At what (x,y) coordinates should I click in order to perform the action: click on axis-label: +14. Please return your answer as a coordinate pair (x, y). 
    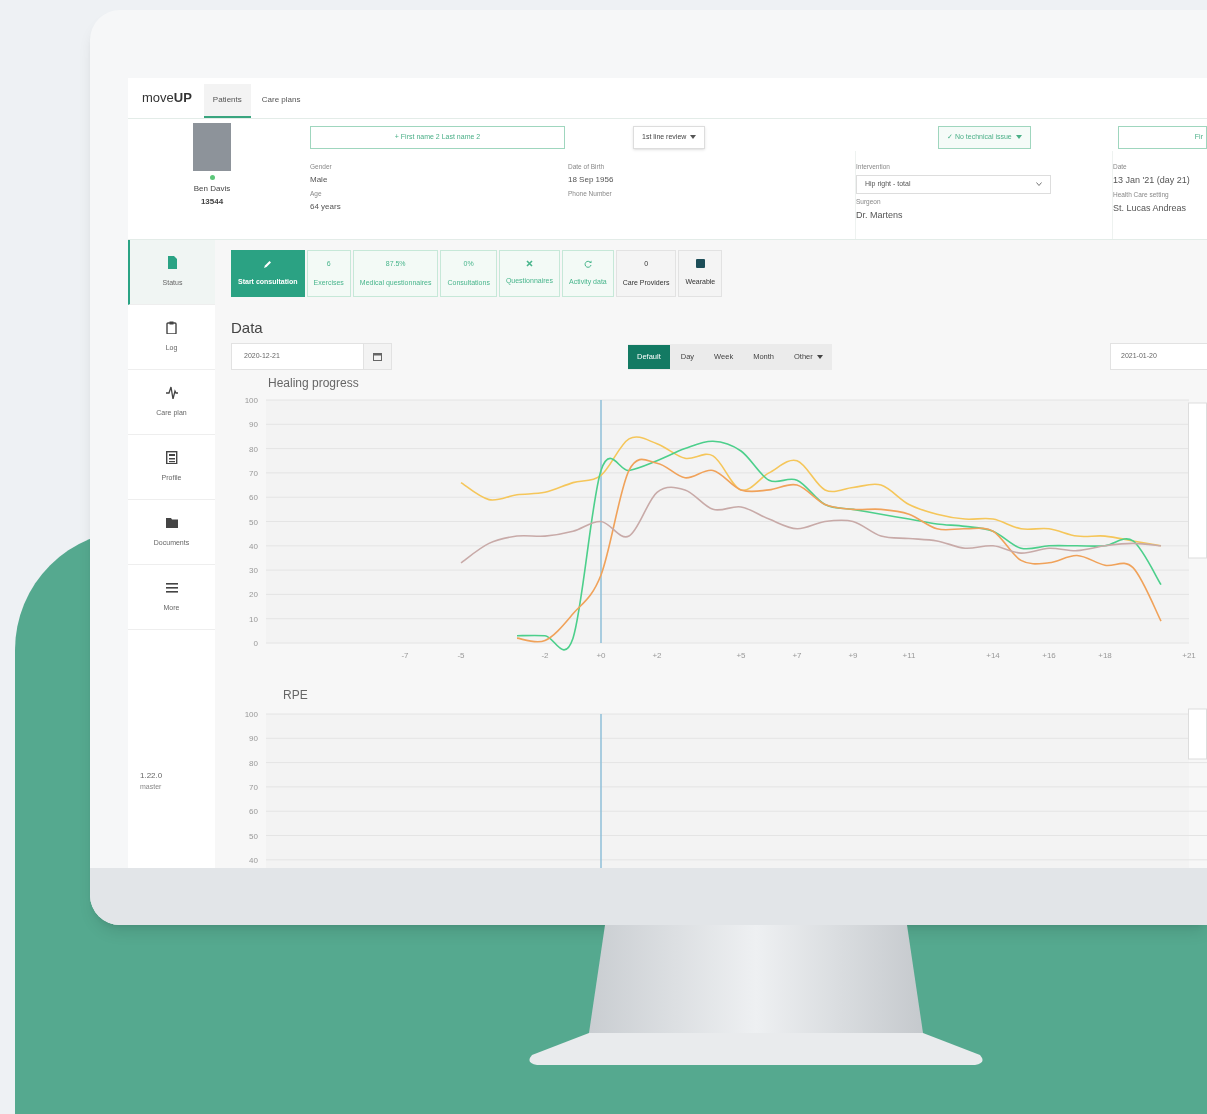
    Looking at the image, I should click on (993, 655).